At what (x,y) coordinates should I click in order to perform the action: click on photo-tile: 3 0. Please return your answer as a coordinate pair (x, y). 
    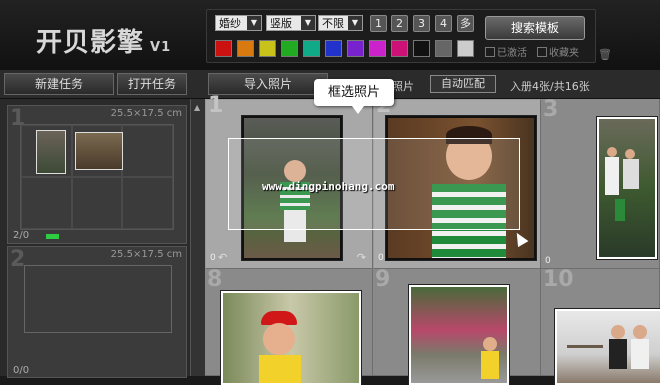
    Looking at the image, I should click on (600, 183).